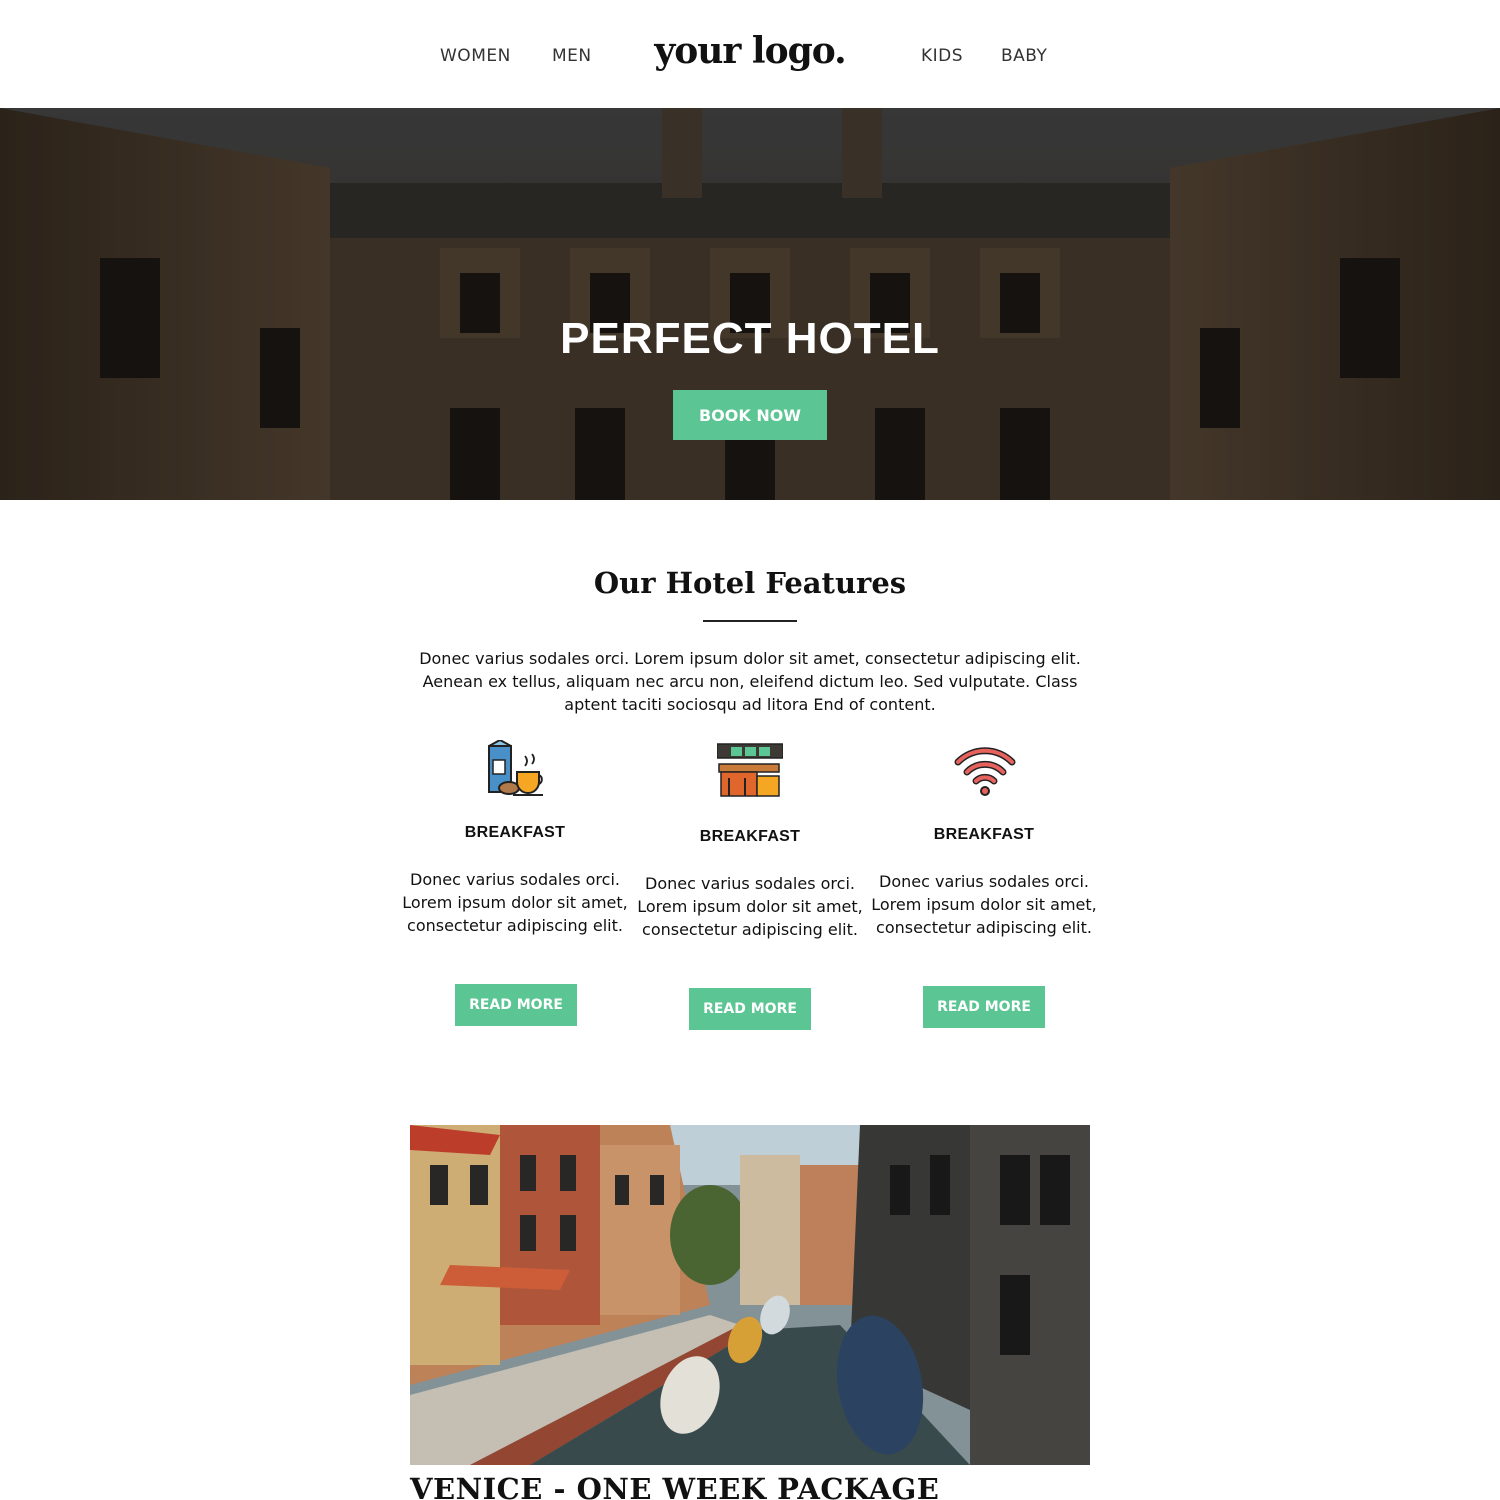 The image size is (1500, 1500). I want to click on site-header: WOMEN MEN your logo. KIDS BABY, so click(750, 54).